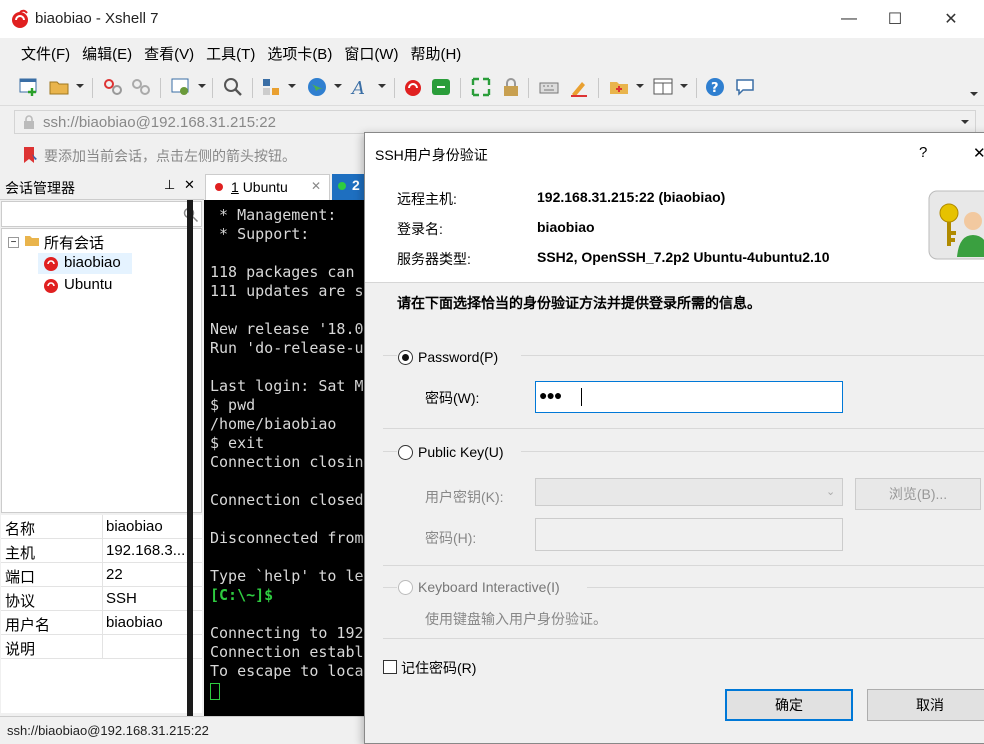 The height and width of the screenshot is (744, 984). What do you see at coordinates (101, 214) in the screenshot?
I see `session-search-input` at bounding box center [101, 214].